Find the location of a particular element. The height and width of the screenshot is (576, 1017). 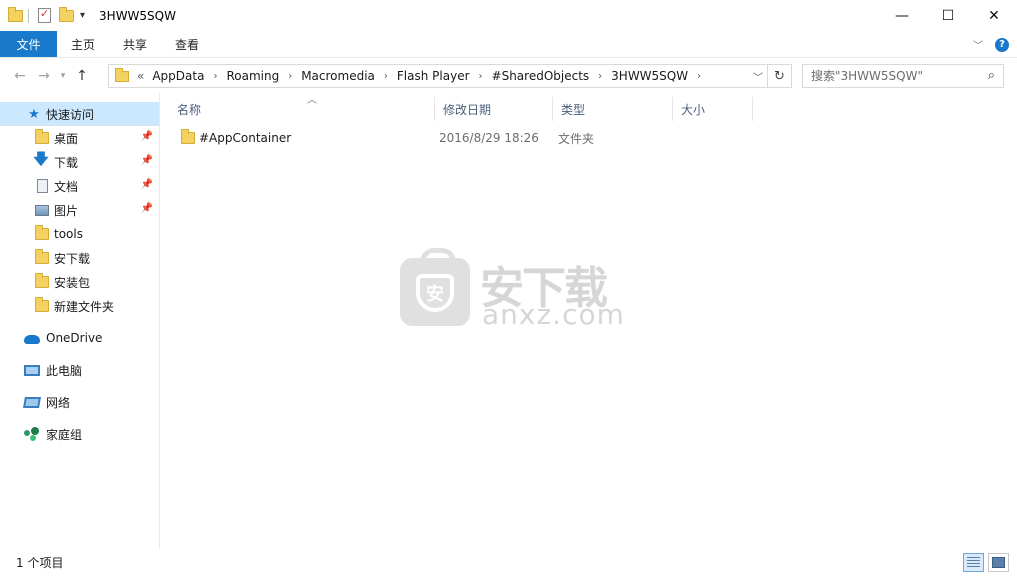

star-icon: ★ is located at coordinates (34, 114).